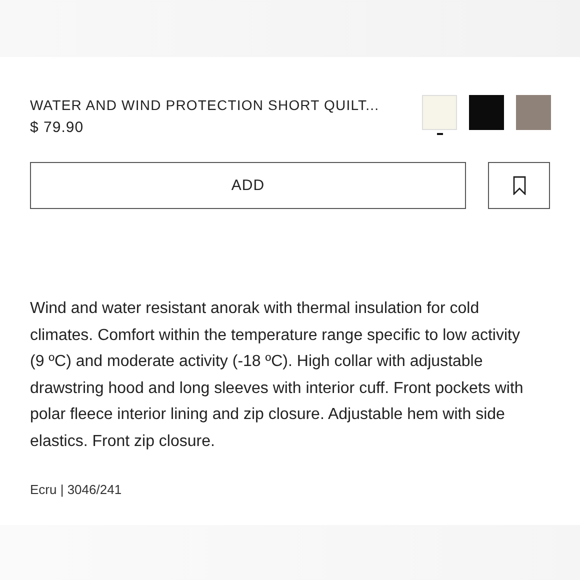  Describe the element at coordinates (57, 127) in the screenshot. I see `product-price: $ 79.90` at that location.